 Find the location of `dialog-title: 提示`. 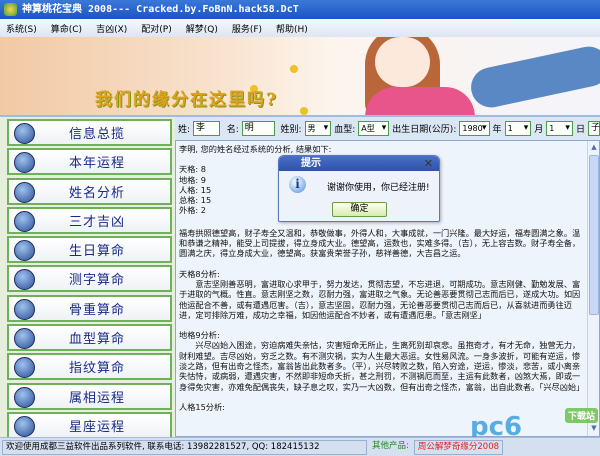

dialog-title: 提示 is located at coordinates (311, 163).